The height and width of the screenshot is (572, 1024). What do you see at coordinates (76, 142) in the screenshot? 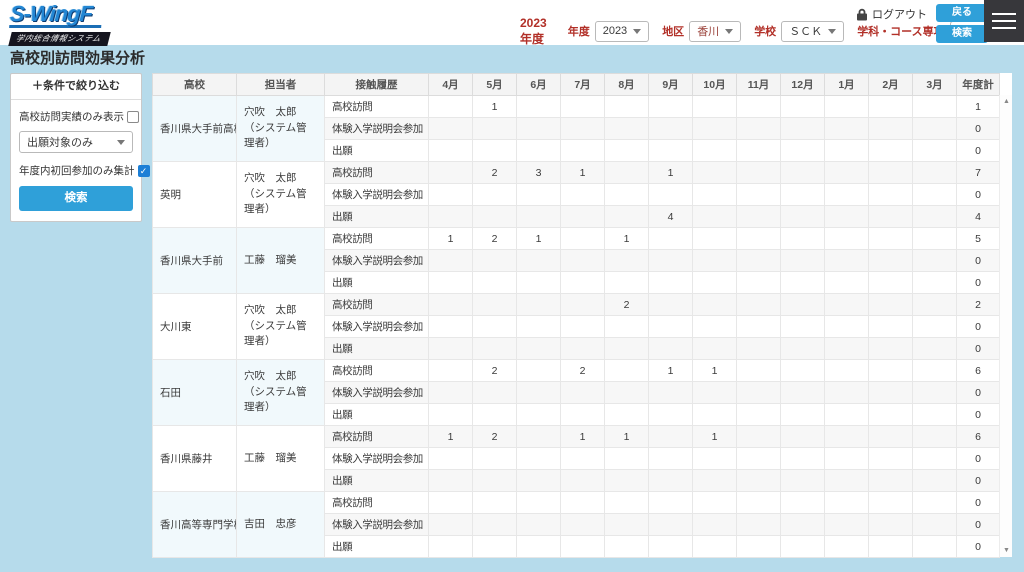
I see `application-target-select: 出願対象のみ` at bounding box center [76, 142].